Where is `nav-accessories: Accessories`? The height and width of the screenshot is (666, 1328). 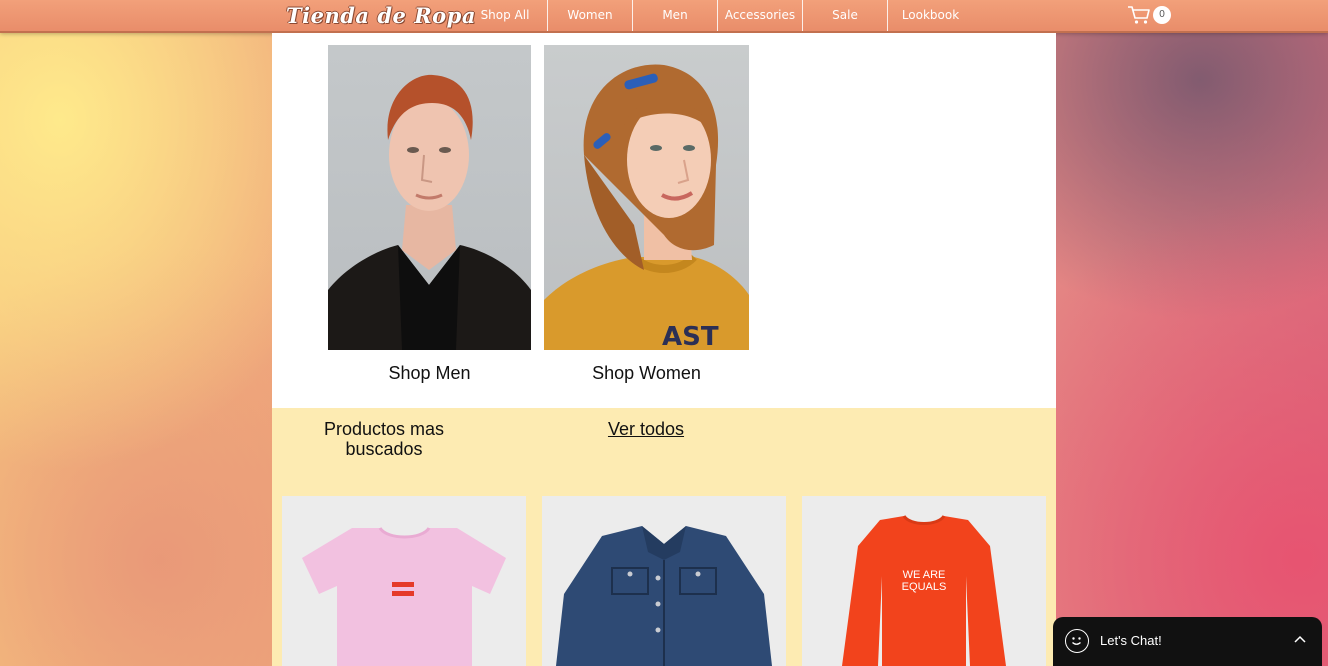
nav-accessories: Accessories is located at coordinates (760, 15).